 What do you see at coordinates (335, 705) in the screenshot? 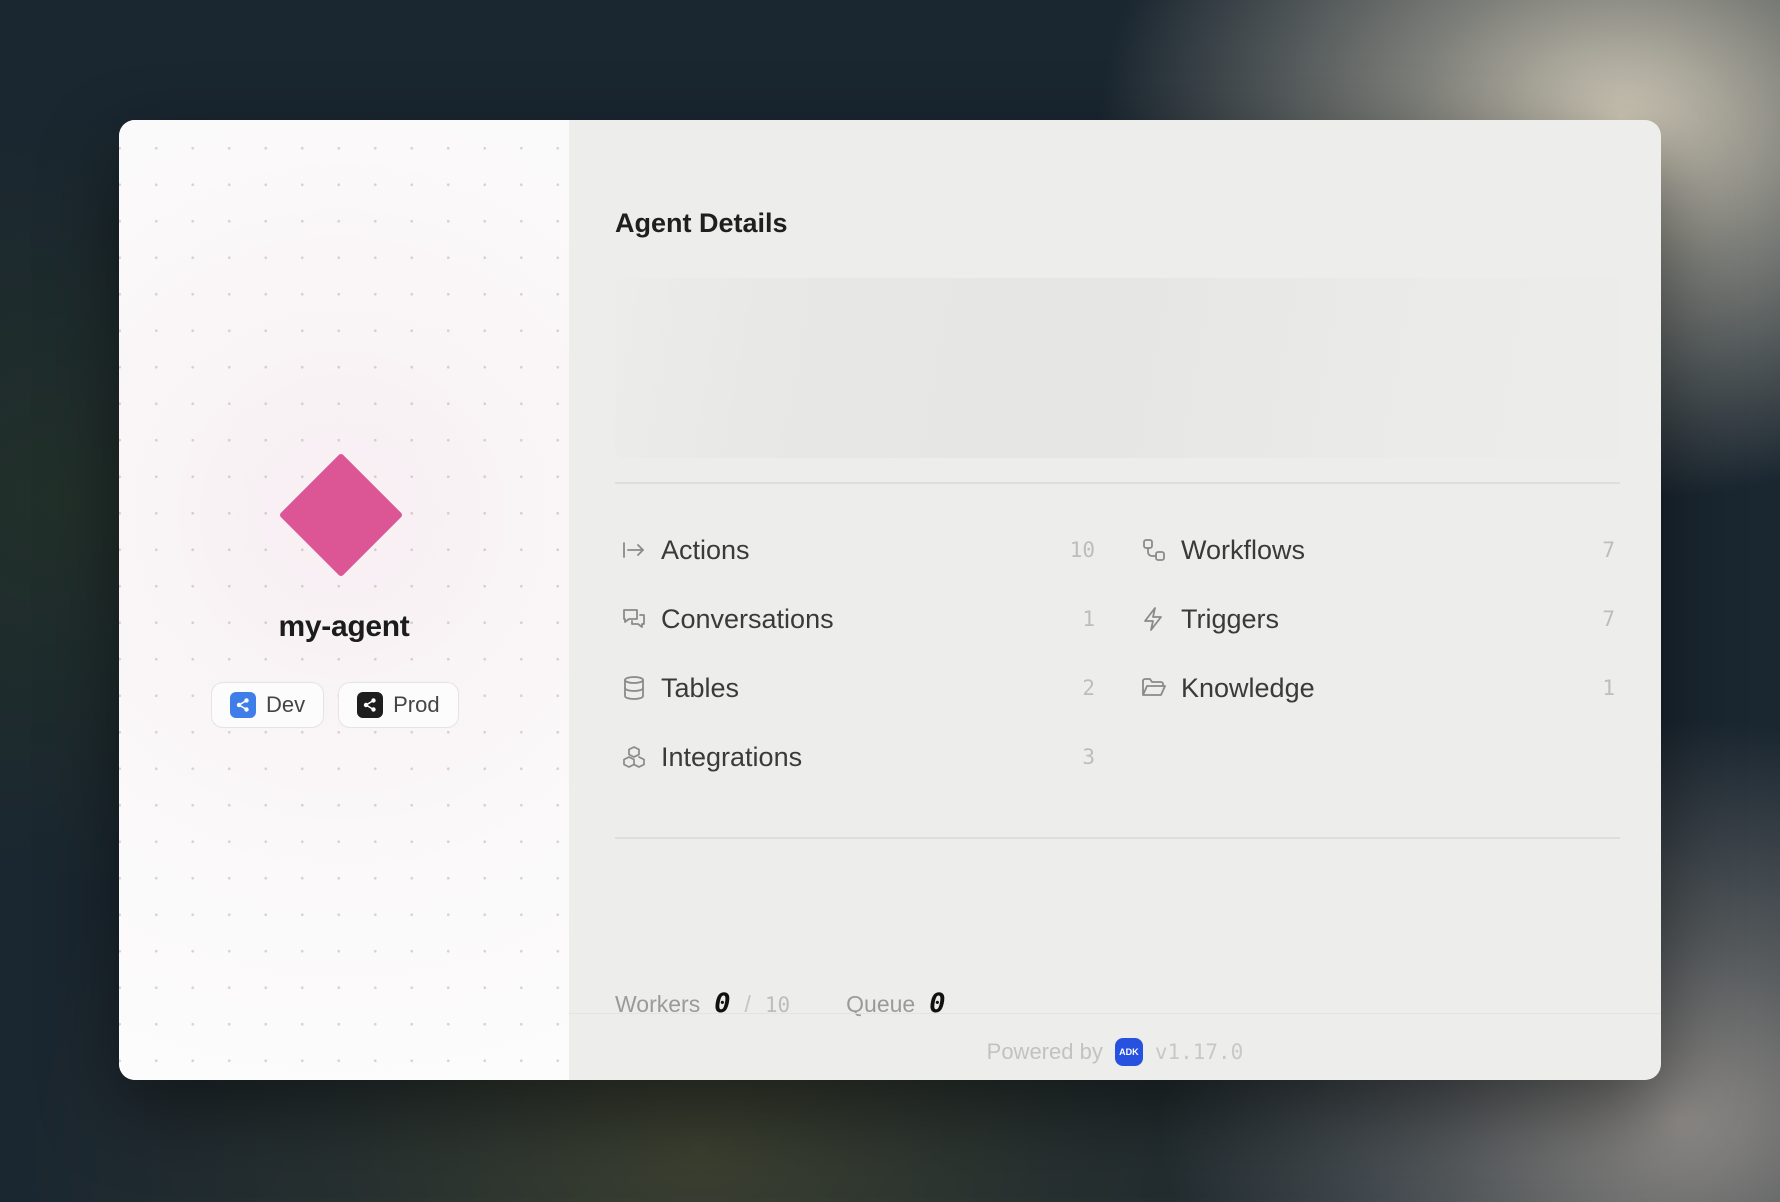
I see `environment-buttons: Dev Prod` at bounding box center [335, 705].